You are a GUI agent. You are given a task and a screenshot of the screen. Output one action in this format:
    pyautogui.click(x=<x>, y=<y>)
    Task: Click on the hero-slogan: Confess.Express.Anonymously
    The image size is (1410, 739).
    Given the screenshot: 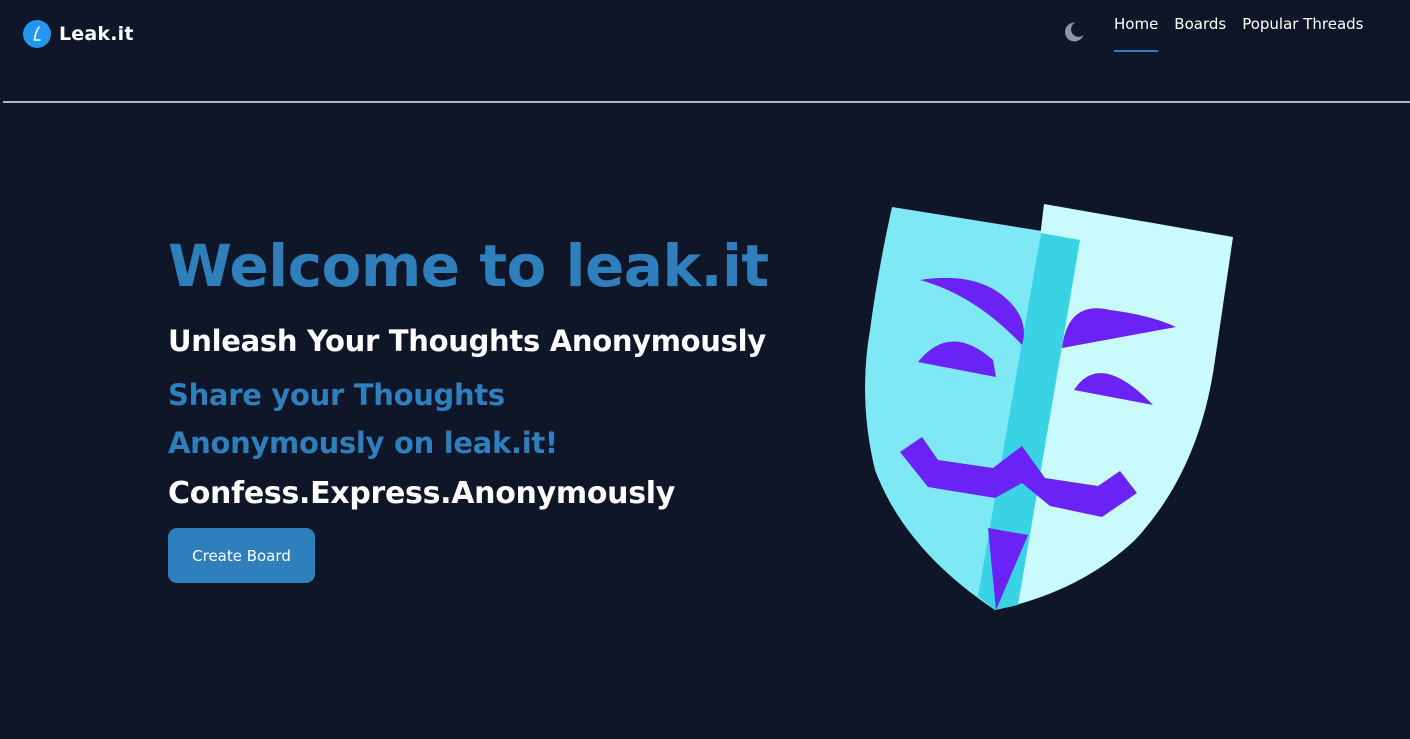 What is the action you would take?
    pyautogui.click(x=421, y=493)
    